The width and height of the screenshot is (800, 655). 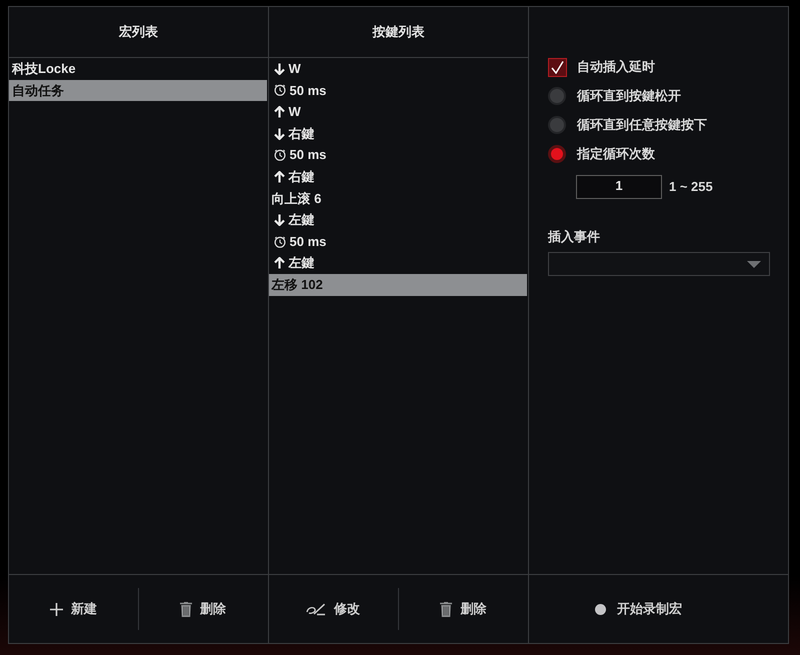 What do you see at coordinates (574, 237) in the screenshot?
I see `field-label: 插入事件` at bounding box center [574, 237].